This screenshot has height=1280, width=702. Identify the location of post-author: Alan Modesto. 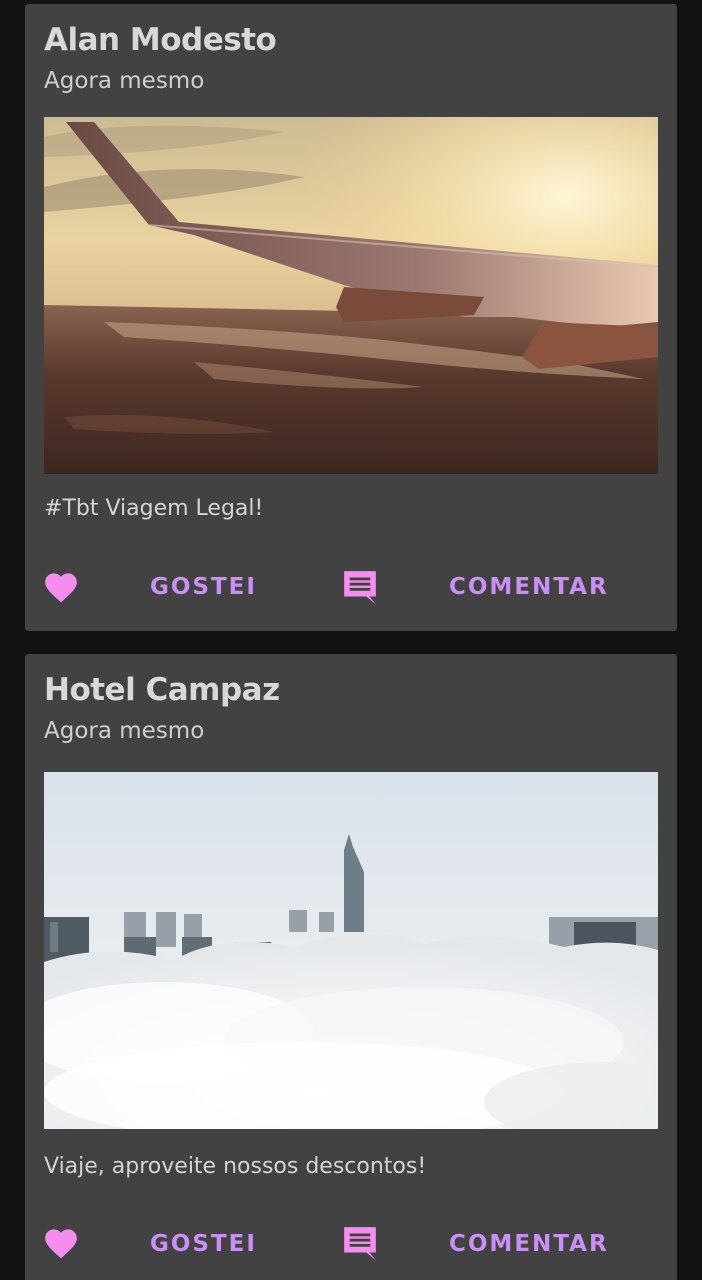
(160, 40).